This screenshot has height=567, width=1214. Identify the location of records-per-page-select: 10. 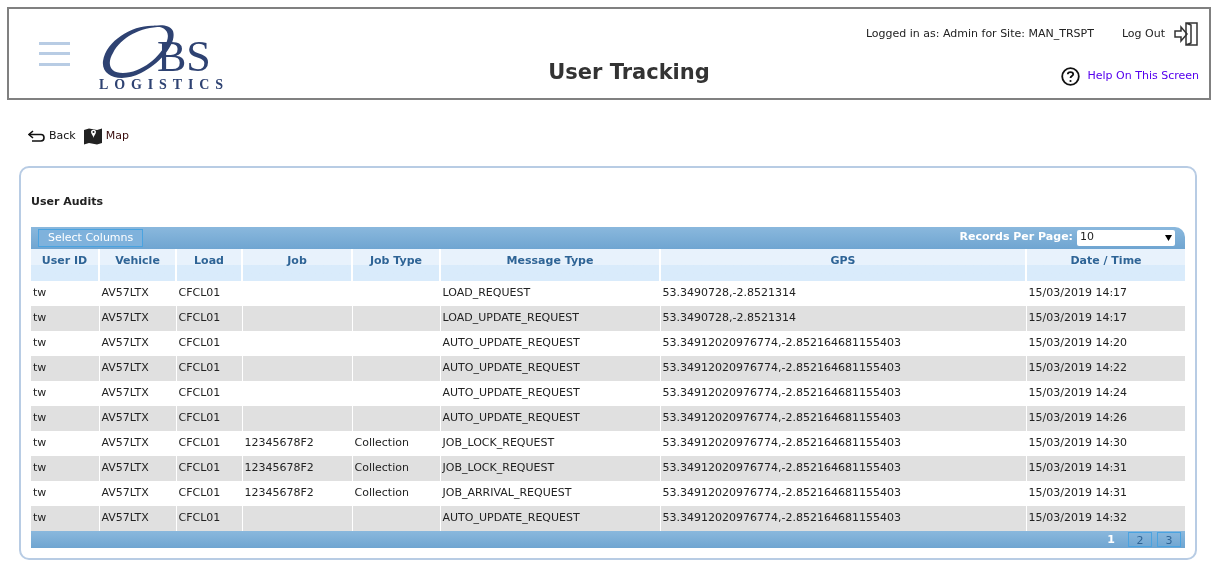
(1126, 237).